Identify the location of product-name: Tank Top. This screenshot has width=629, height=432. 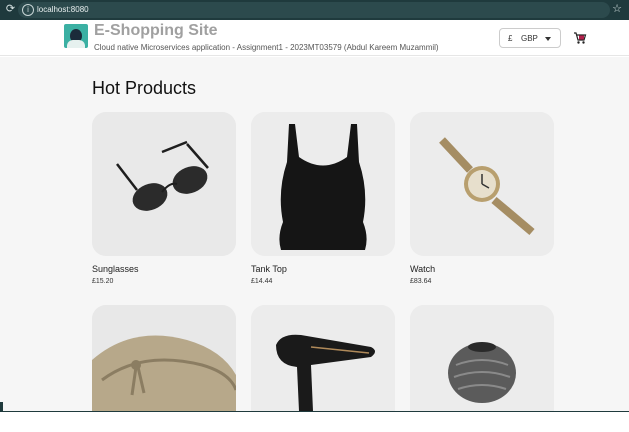
(269, 269).